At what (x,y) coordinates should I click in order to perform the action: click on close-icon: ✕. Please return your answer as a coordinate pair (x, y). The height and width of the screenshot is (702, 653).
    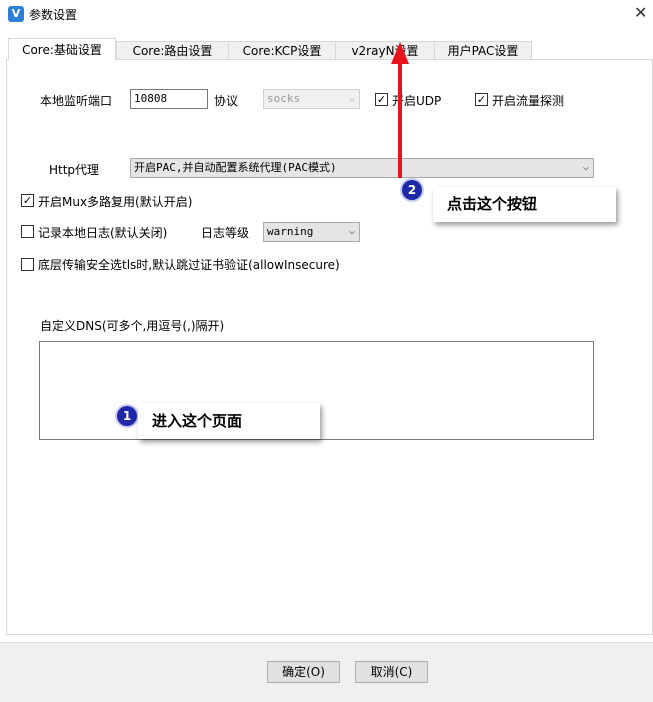
    Looking at the image, I should click on (640, 12).